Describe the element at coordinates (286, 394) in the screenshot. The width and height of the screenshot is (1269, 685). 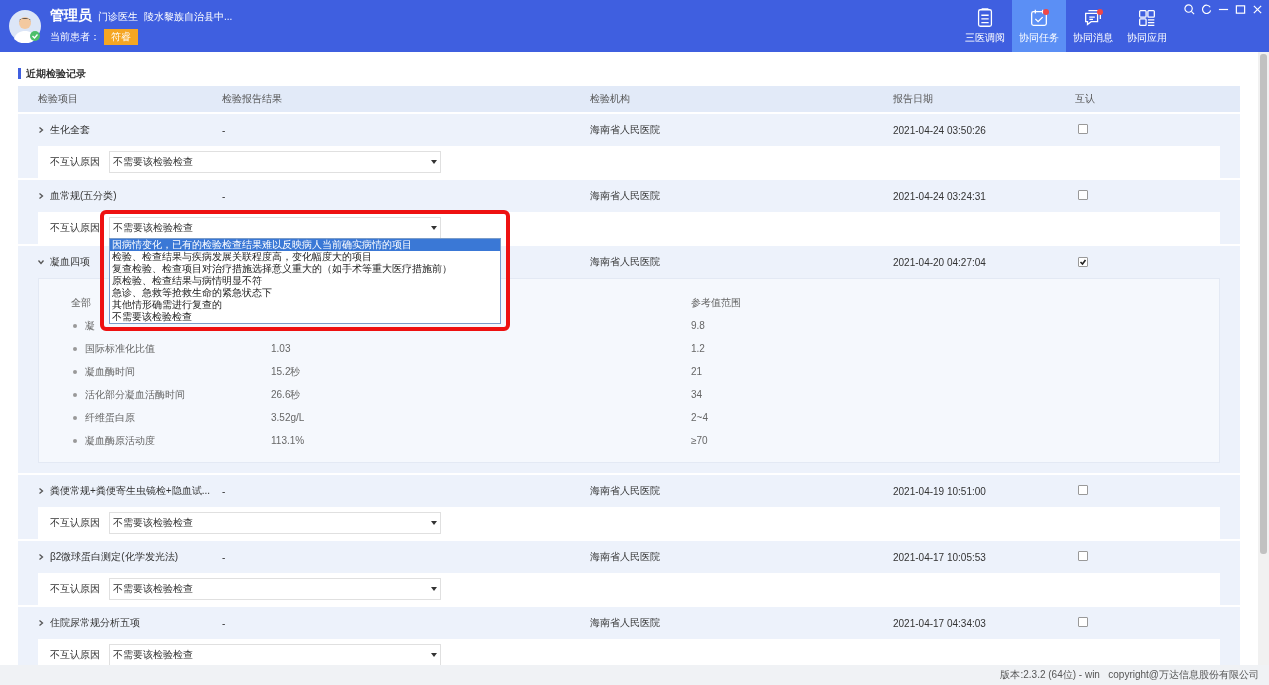
I see `sub-item-value: 26.6秒` at that location.